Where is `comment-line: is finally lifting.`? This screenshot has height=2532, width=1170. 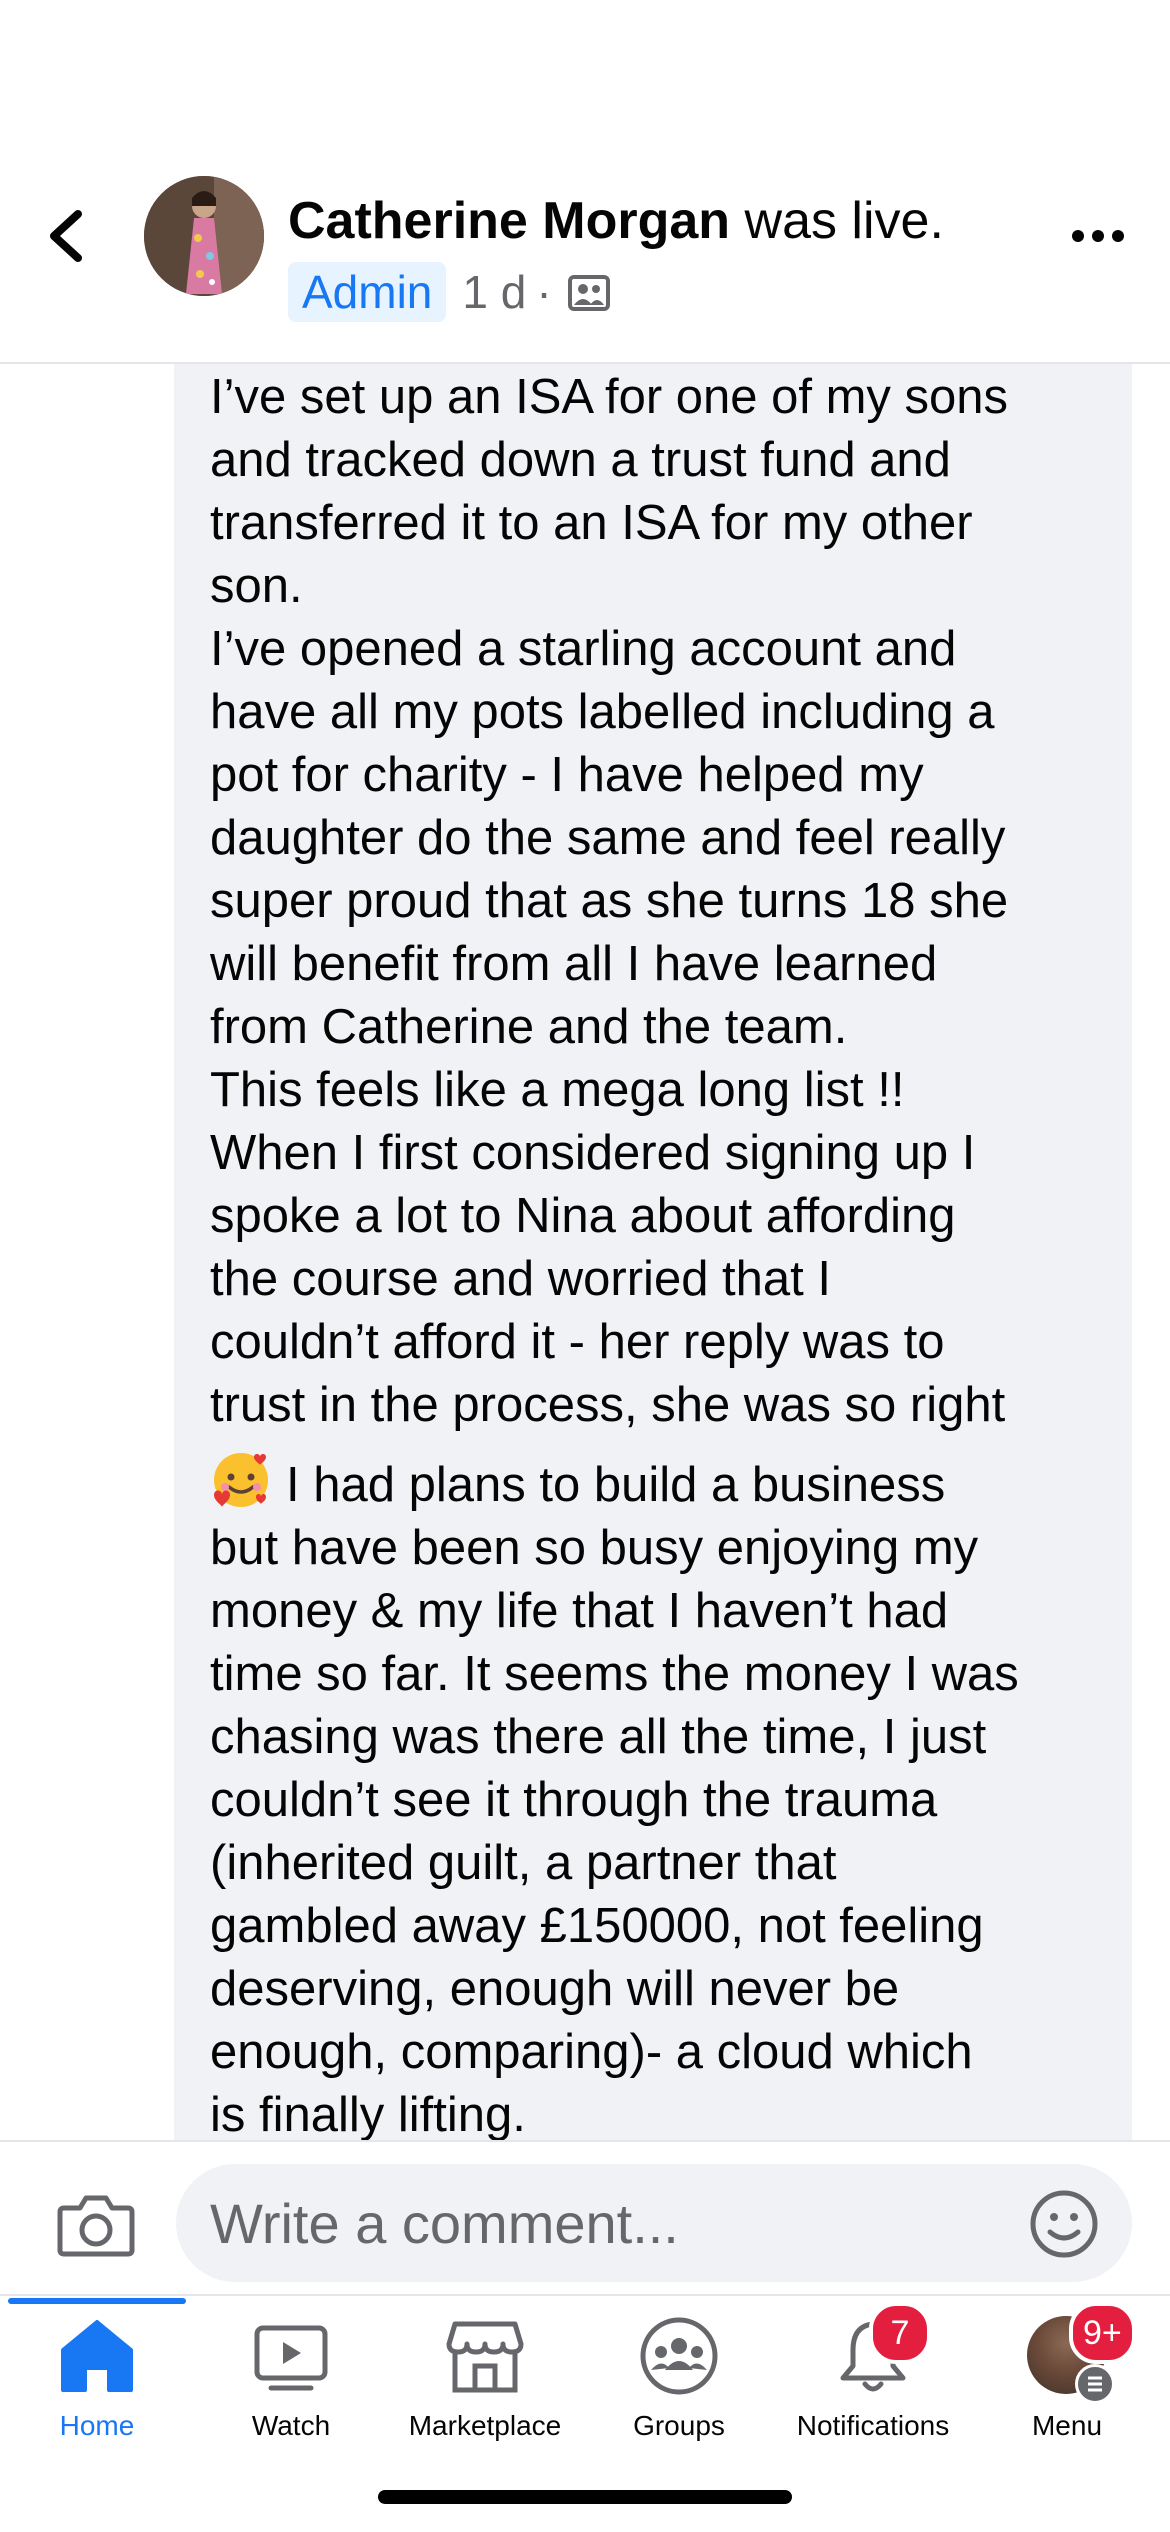
comment-line: is finally lifting. is located at coordinates (368, 2114).